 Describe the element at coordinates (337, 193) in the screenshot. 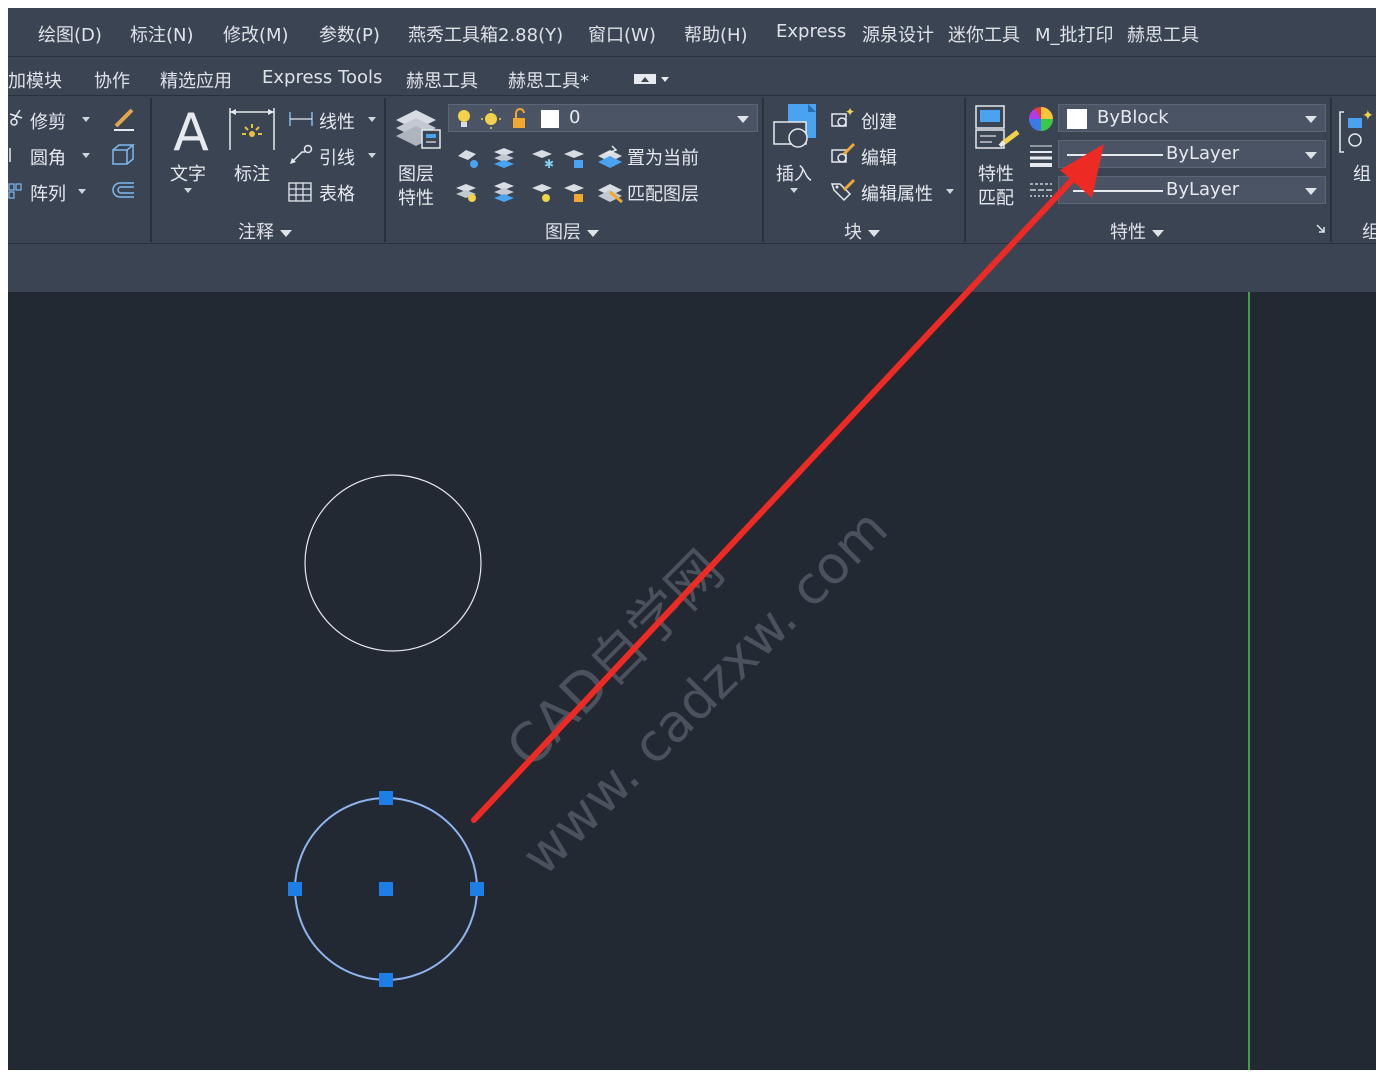

I see `table-button: 表格` at that location.